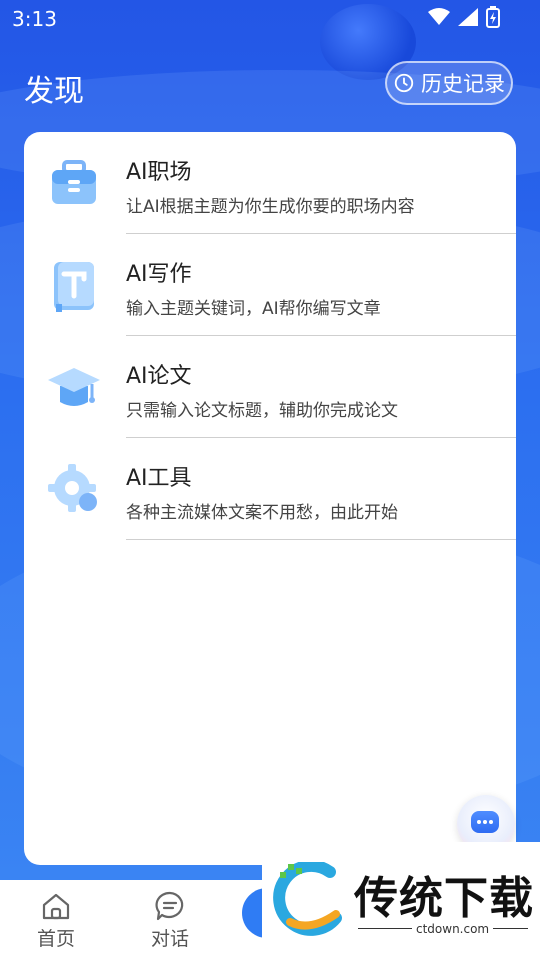 The height and width of the screenshot is (960, 540). Describe the element at coordinates (74, 387) in the screenshot. I see `graduation-cap-icon` at that location.